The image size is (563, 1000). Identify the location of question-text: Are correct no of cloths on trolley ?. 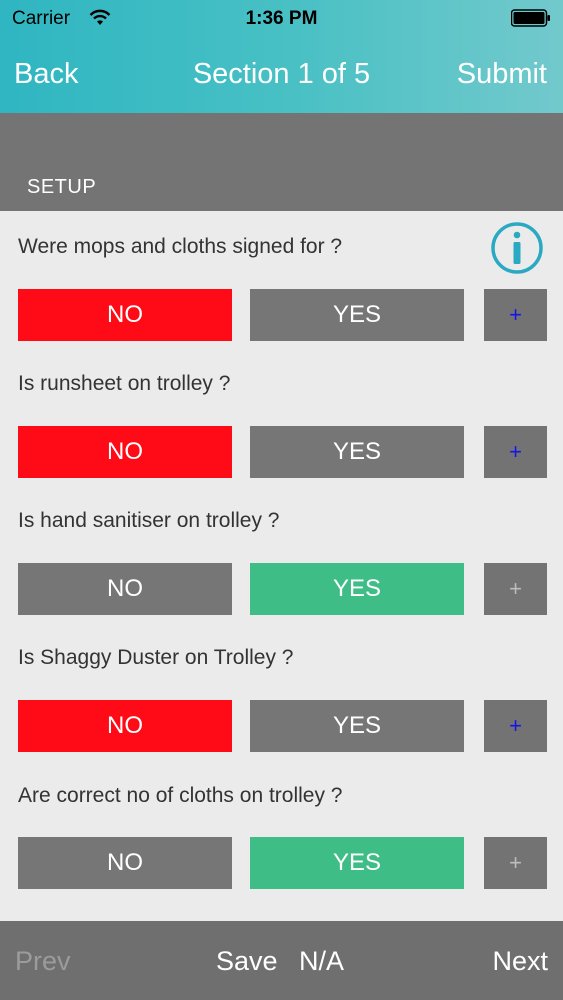
(180, 795).